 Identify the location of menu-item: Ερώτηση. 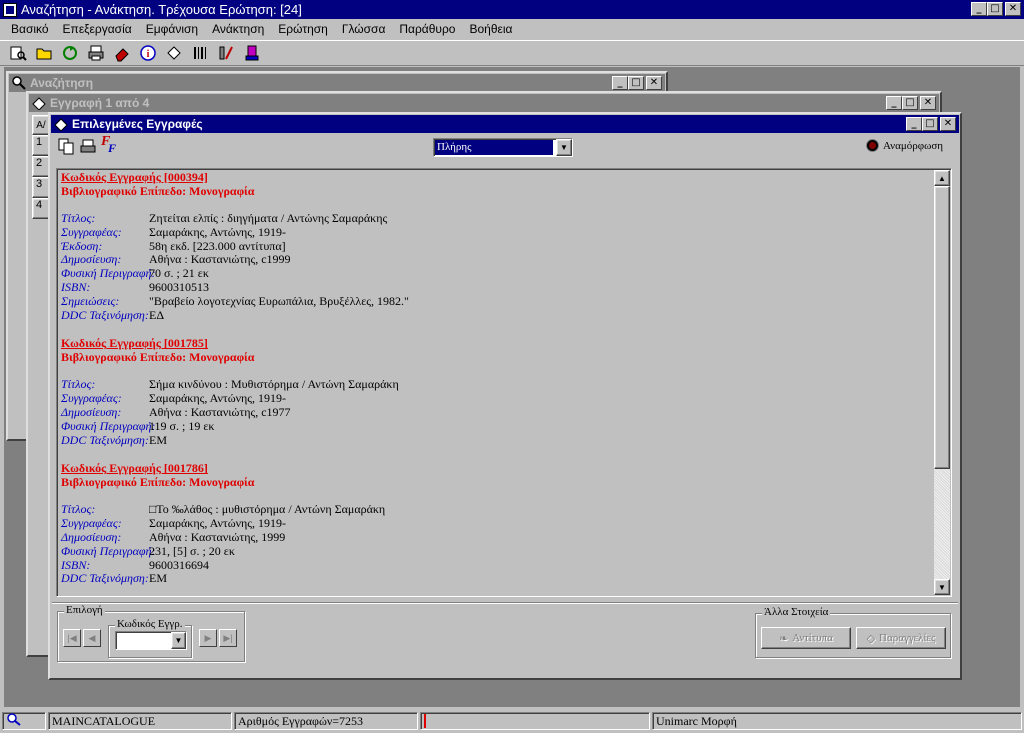
(303, 29).